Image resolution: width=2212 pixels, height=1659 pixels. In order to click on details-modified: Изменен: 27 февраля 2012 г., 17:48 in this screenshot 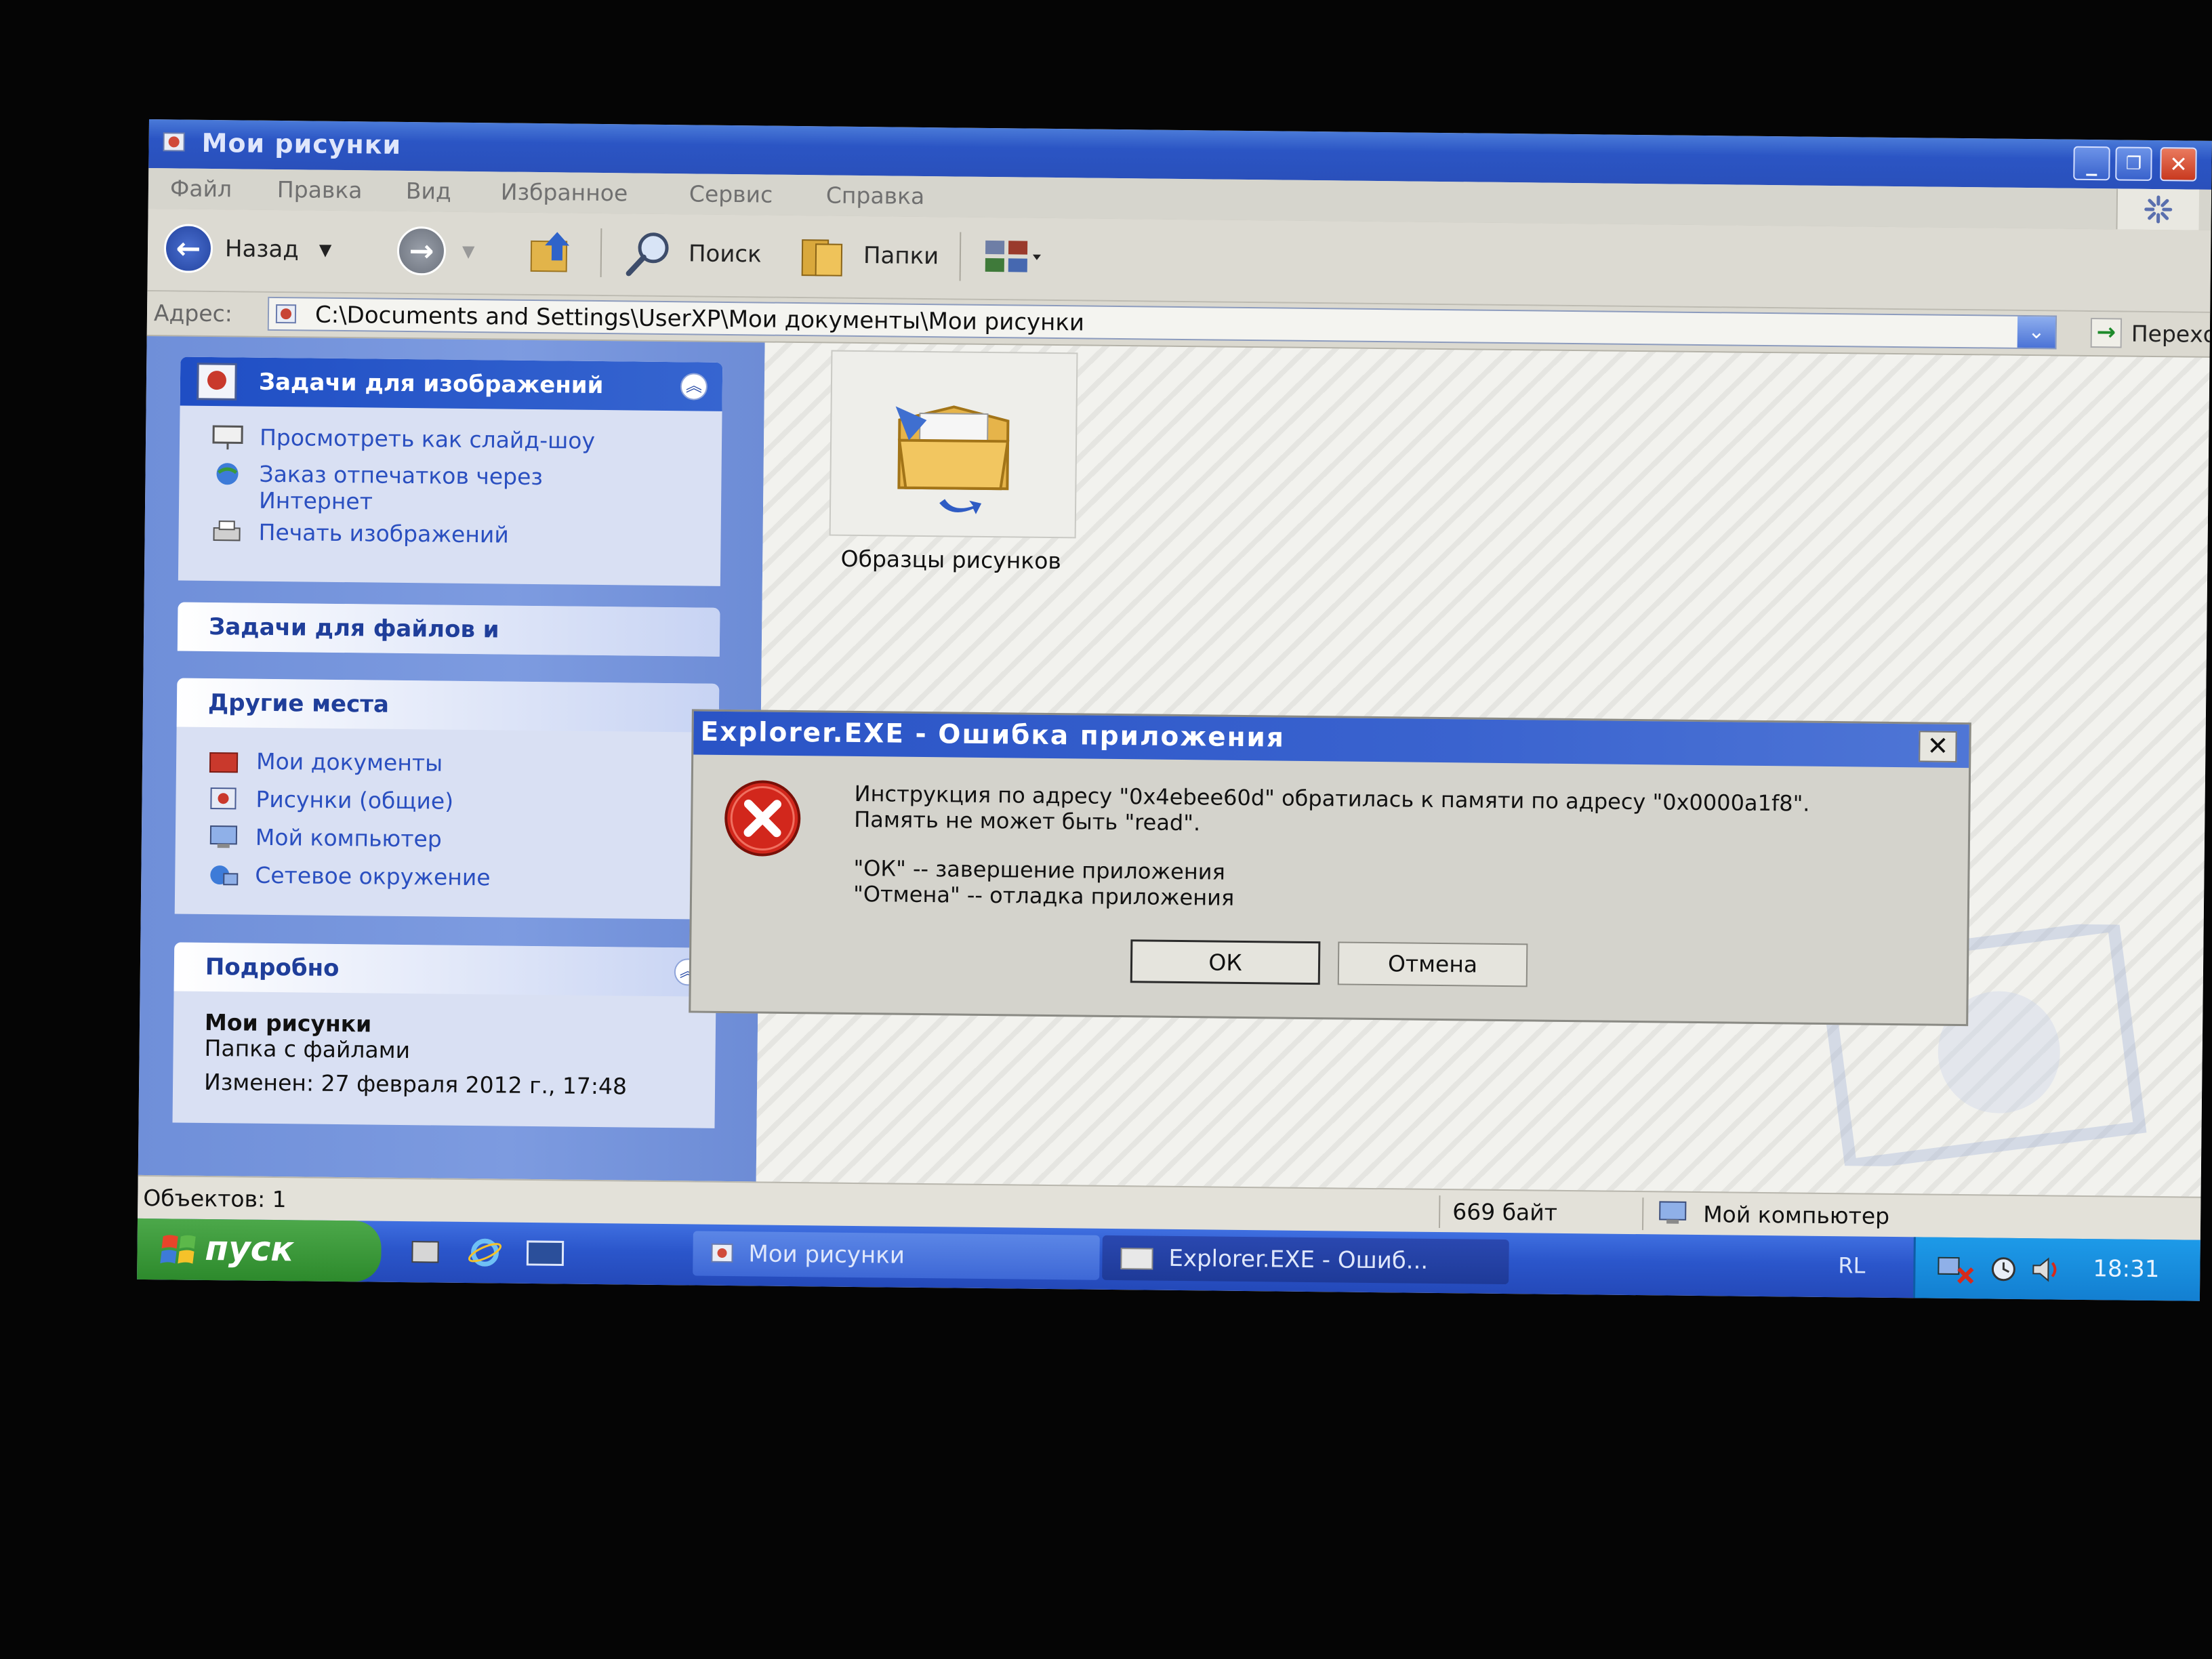, I will do `click(416, 1084)`.